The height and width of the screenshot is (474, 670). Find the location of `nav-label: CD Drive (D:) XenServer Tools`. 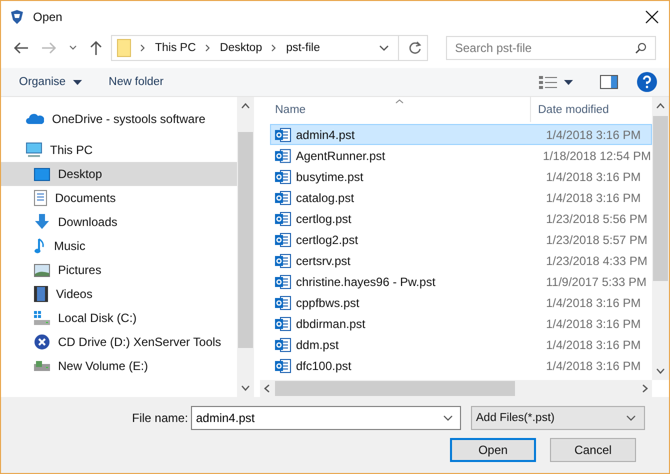

nav-label: CD Drive (D:) XenServer Tools is located at coordinates (140, 342).